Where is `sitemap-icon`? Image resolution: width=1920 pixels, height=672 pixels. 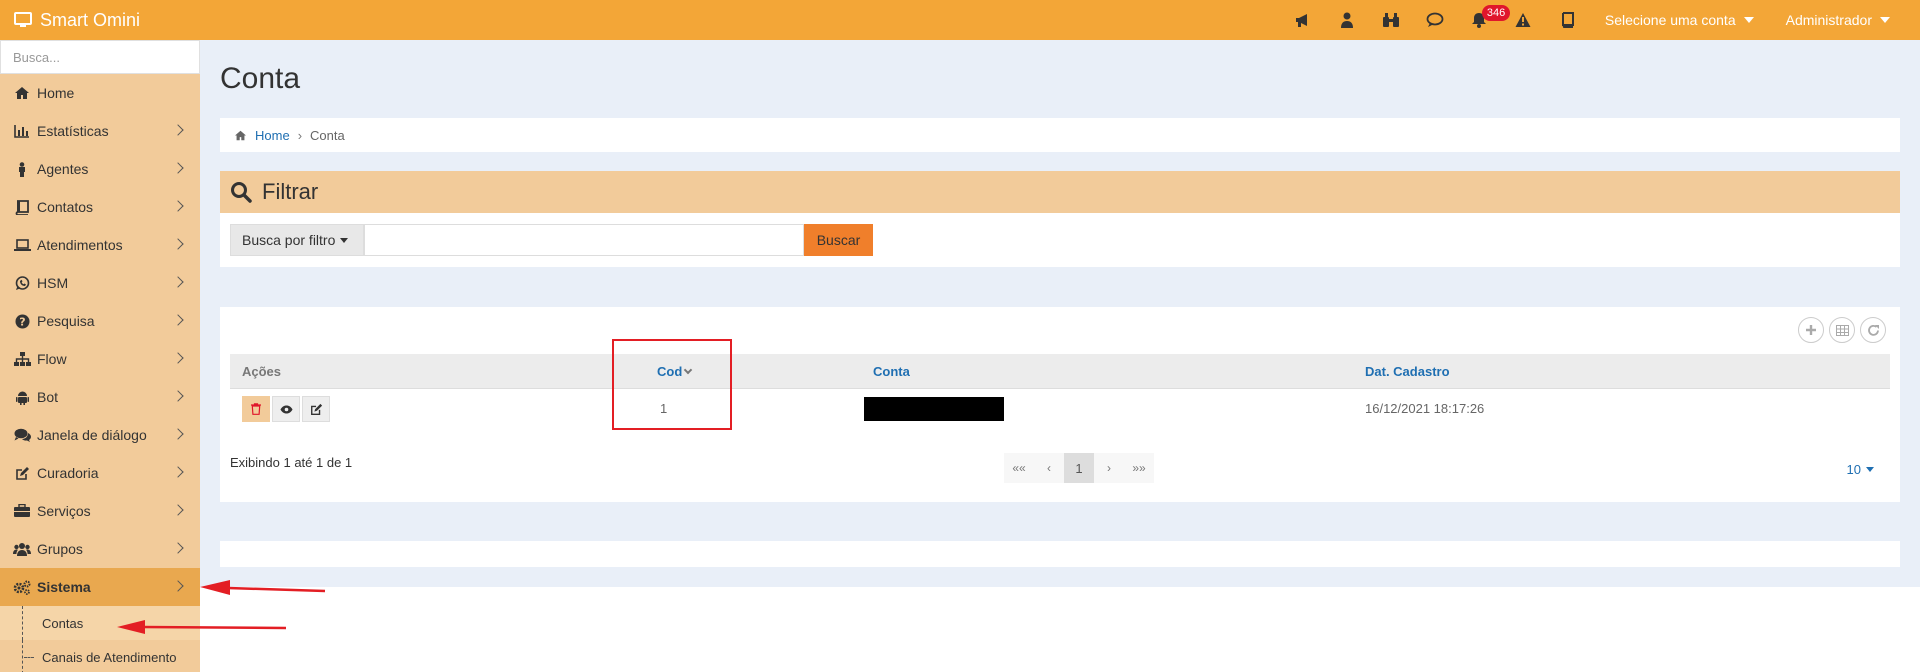
sitemap-icon is located at coordinates (22, 359).